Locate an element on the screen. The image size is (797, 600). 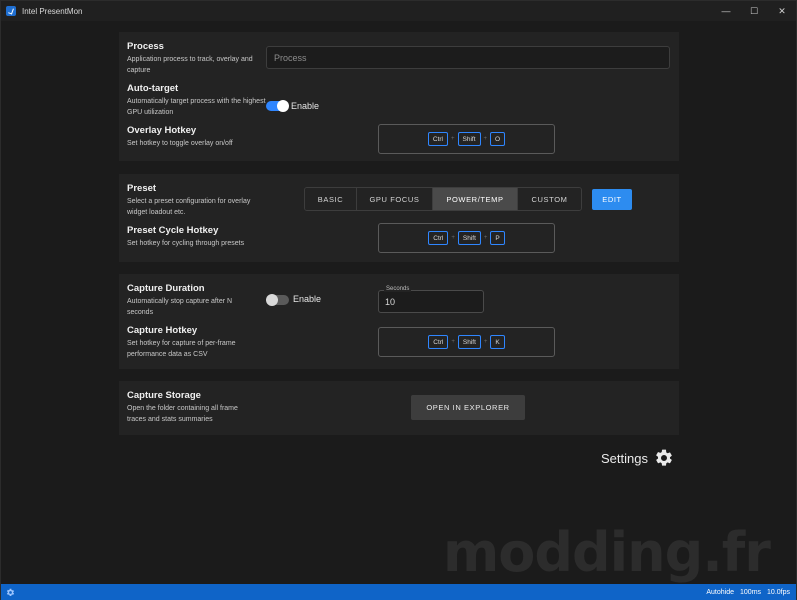
status-indicators: Autohide 100ms 10.0fps is located at coordinates (748, 592).